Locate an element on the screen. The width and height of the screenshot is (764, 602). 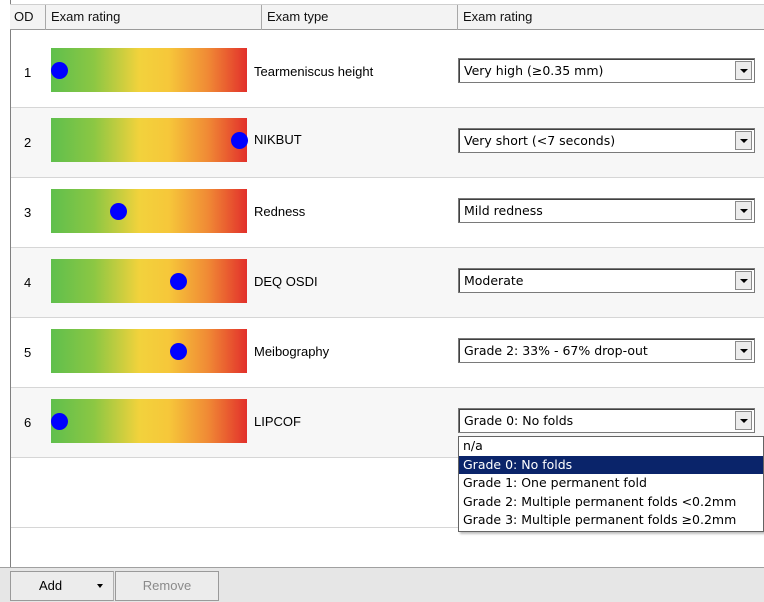
select-value: Mild redness is located at coordinates (503, 210).